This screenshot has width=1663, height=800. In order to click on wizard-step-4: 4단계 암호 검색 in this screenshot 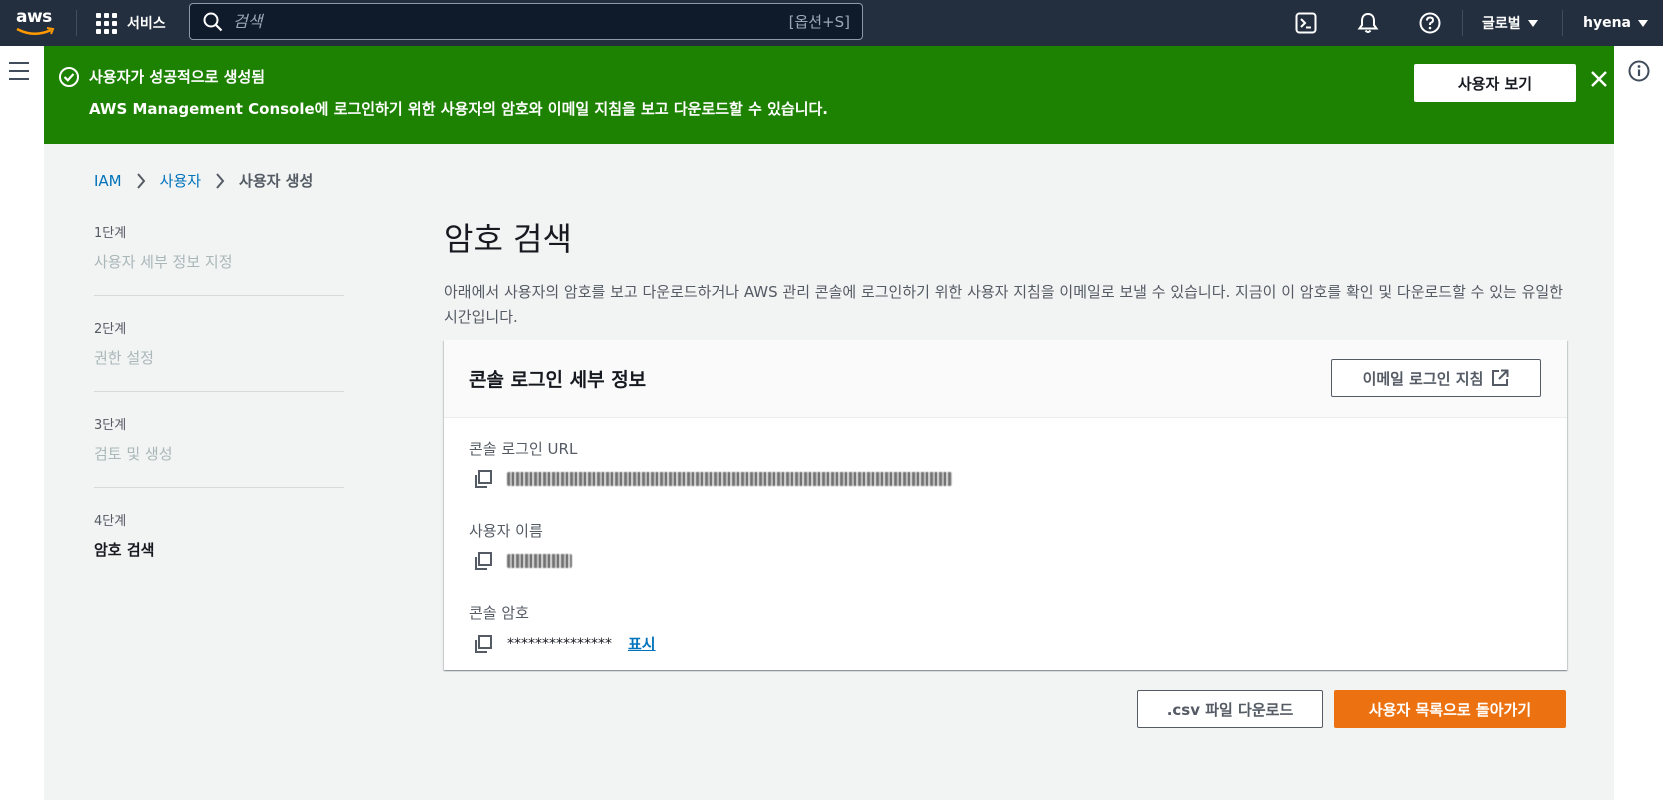, I will do `click(219, 535)`.